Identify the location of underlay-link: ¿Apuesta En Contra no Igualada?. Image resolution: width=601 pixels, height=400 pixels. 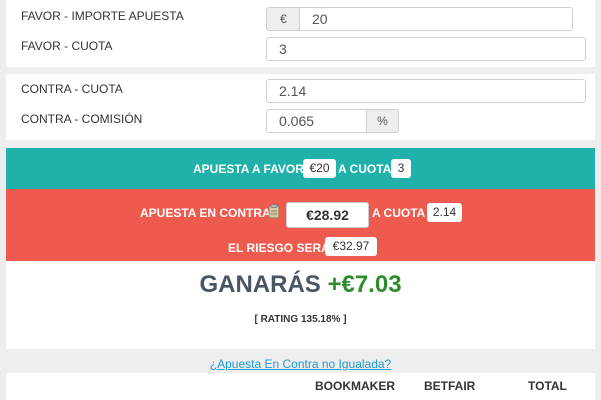
(300, 364).